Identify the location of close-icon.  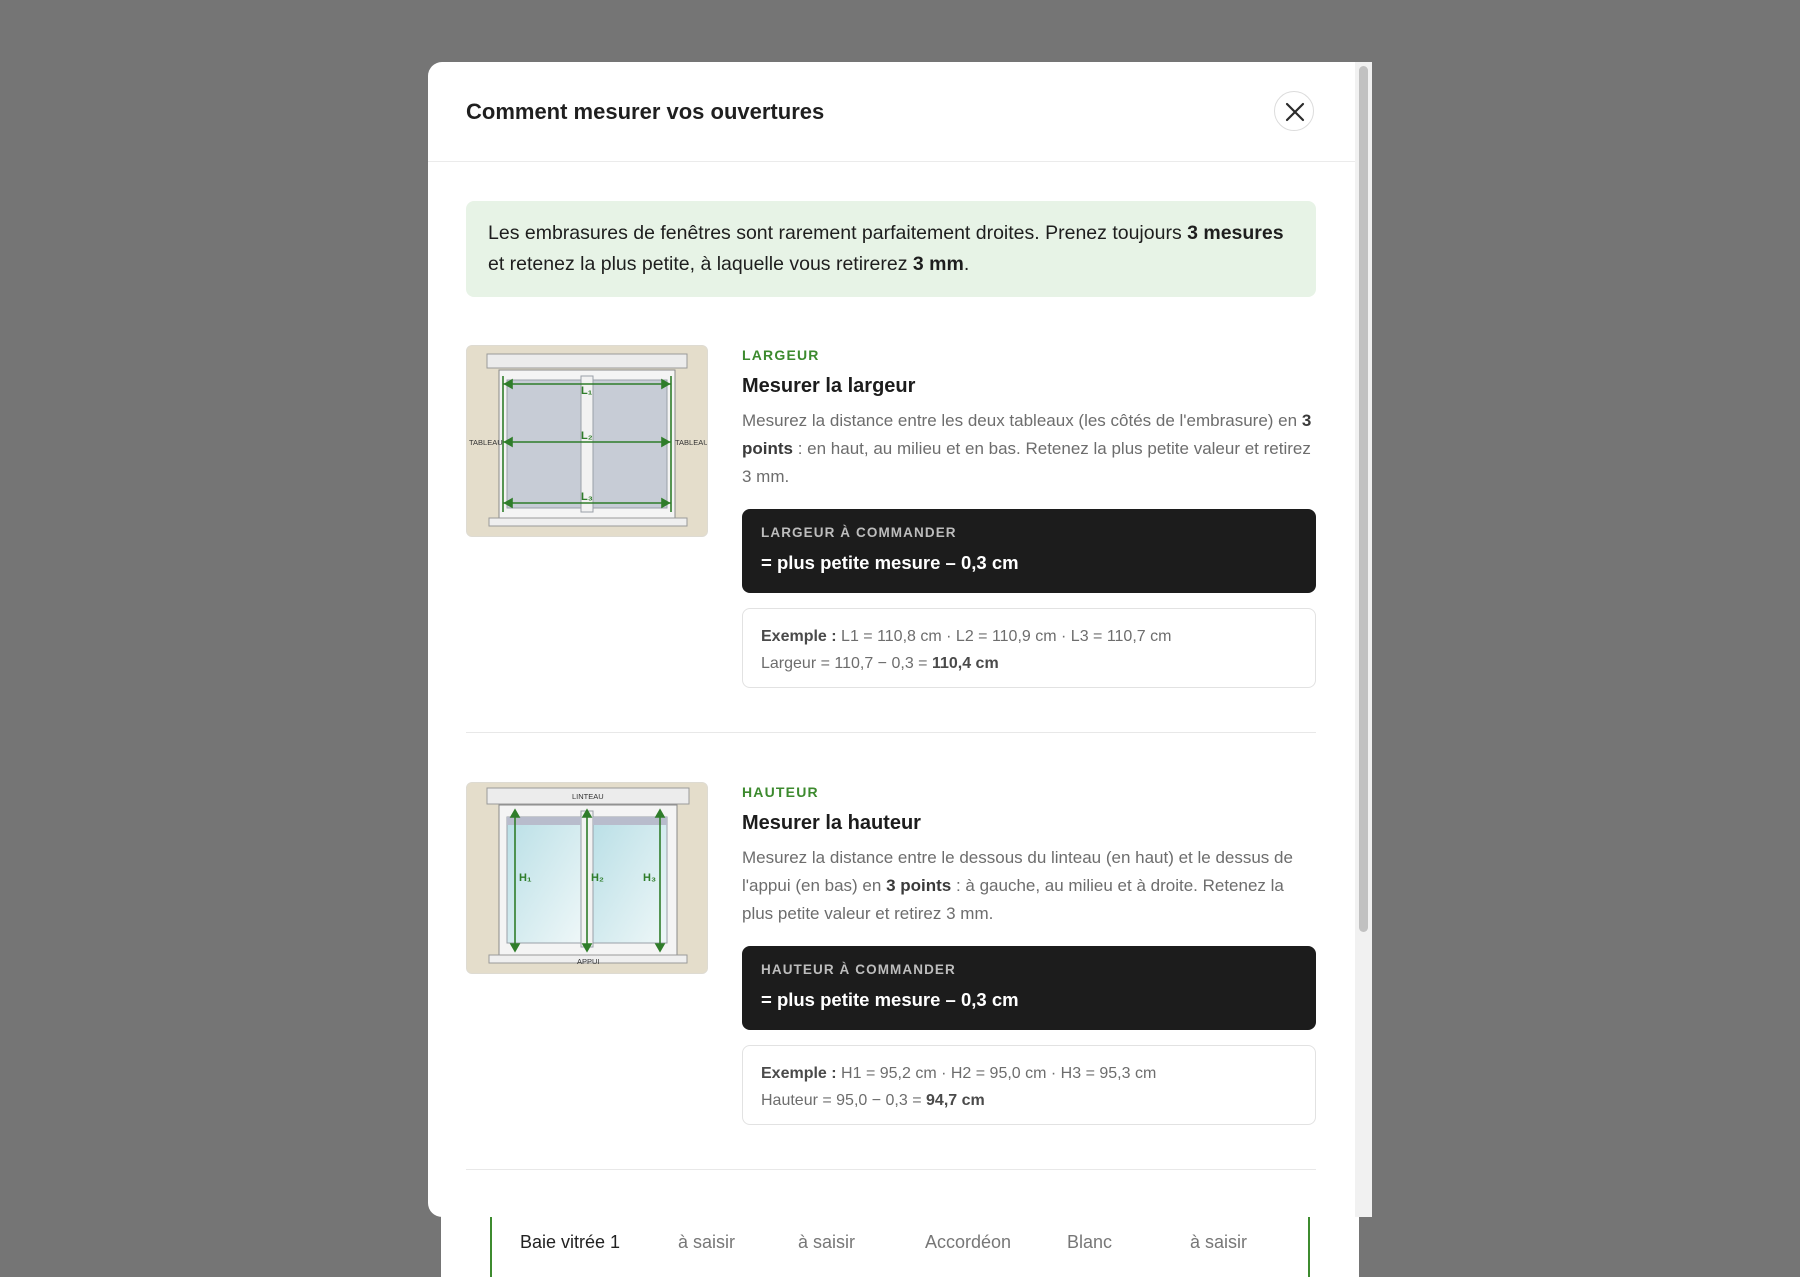
(1295, 112).